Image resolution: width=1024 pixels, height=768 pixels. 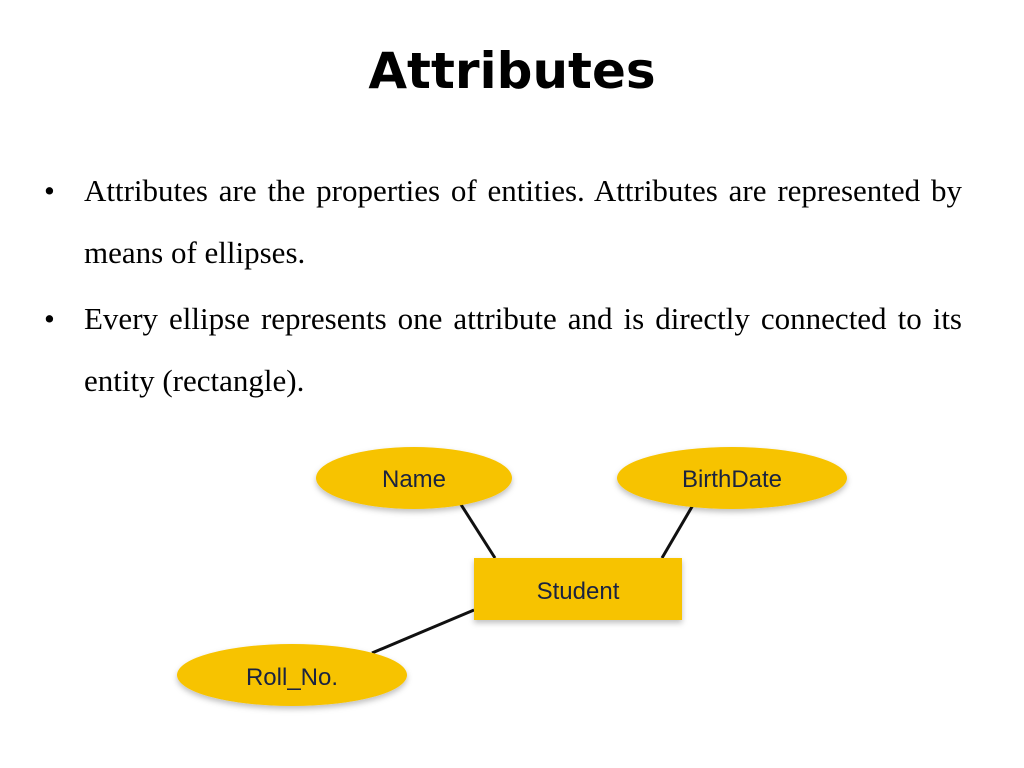 I want to click on attribute-label: BirthDate, so click(x=732, y=479).